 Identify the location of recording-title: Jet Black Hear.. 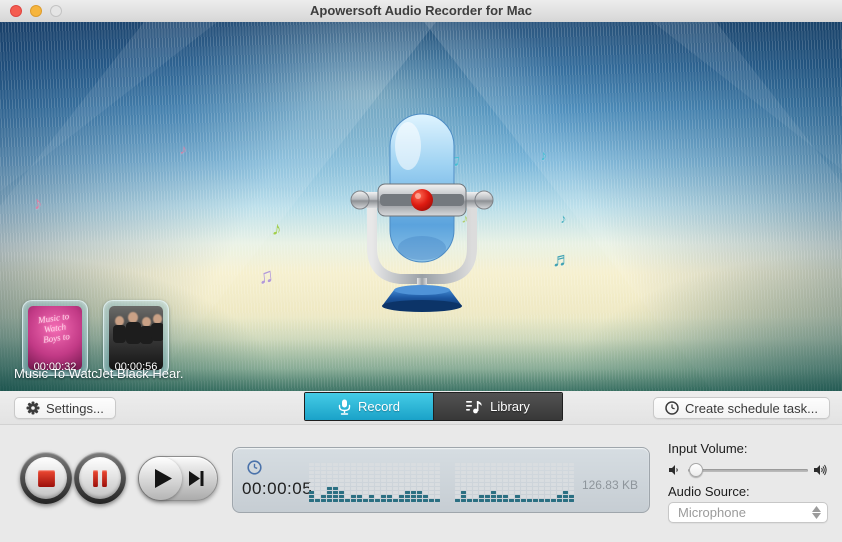
(140, 373).